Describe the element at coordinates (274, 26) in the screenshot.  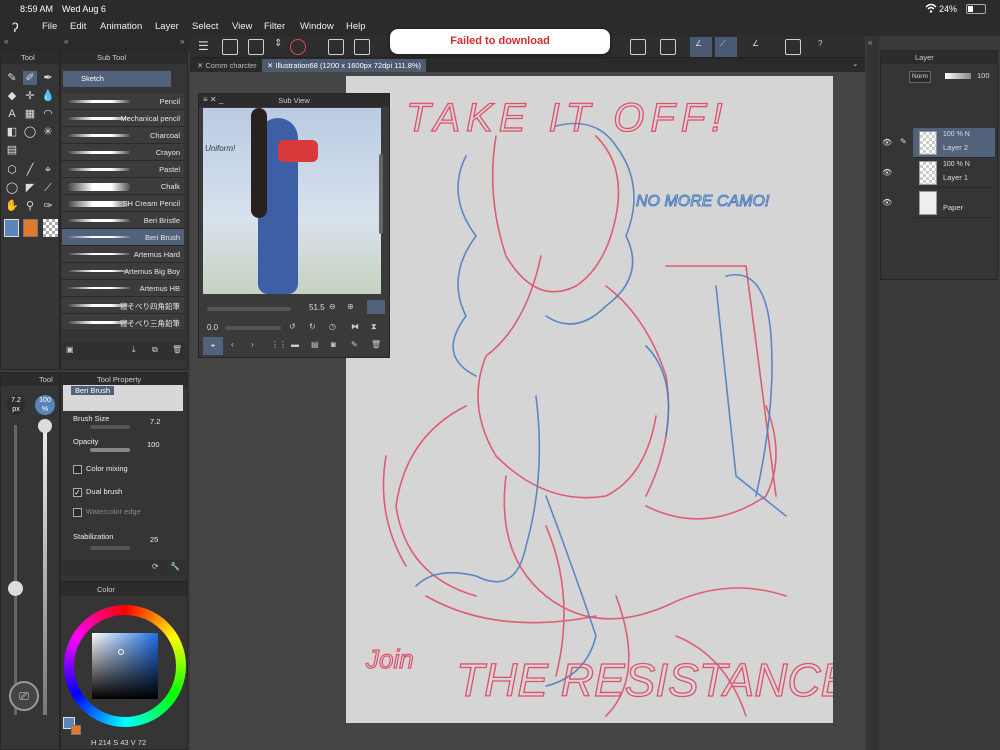
I see `menu-filter: Filter` at that location.